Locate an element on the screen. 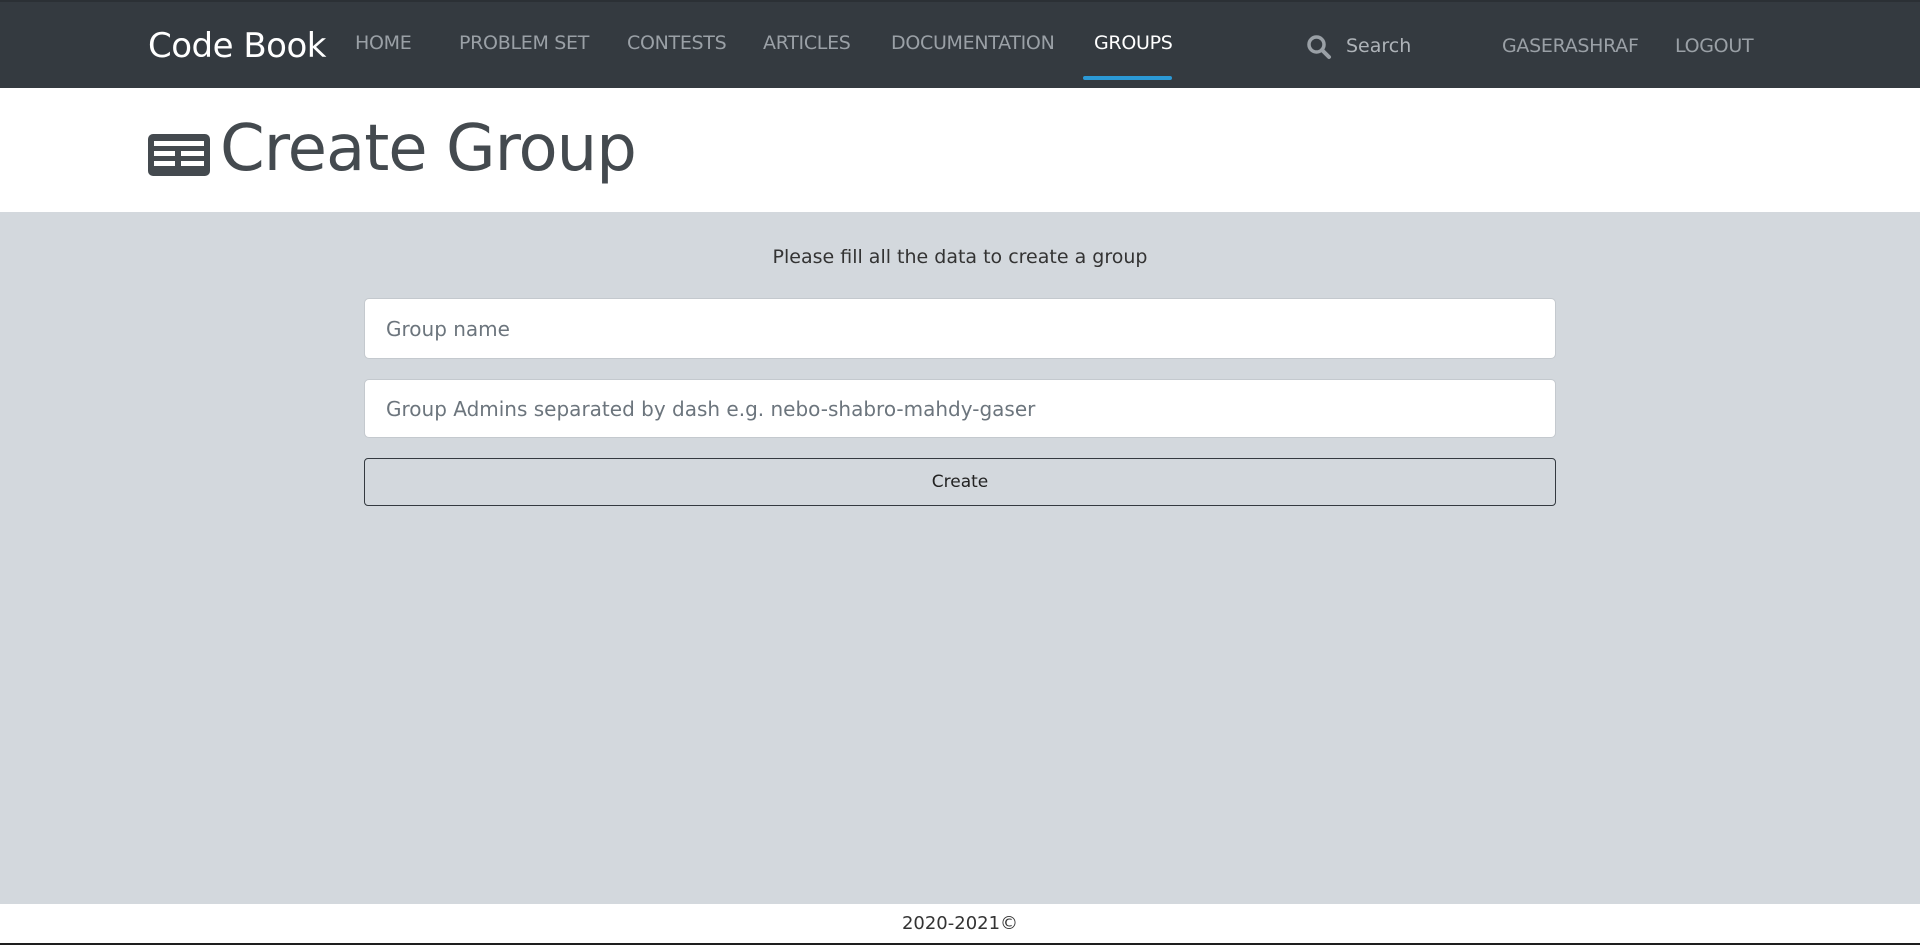 The image size is (1920, 945). nav-item-articles: ARTICLES is located at coordinates (807, 43).